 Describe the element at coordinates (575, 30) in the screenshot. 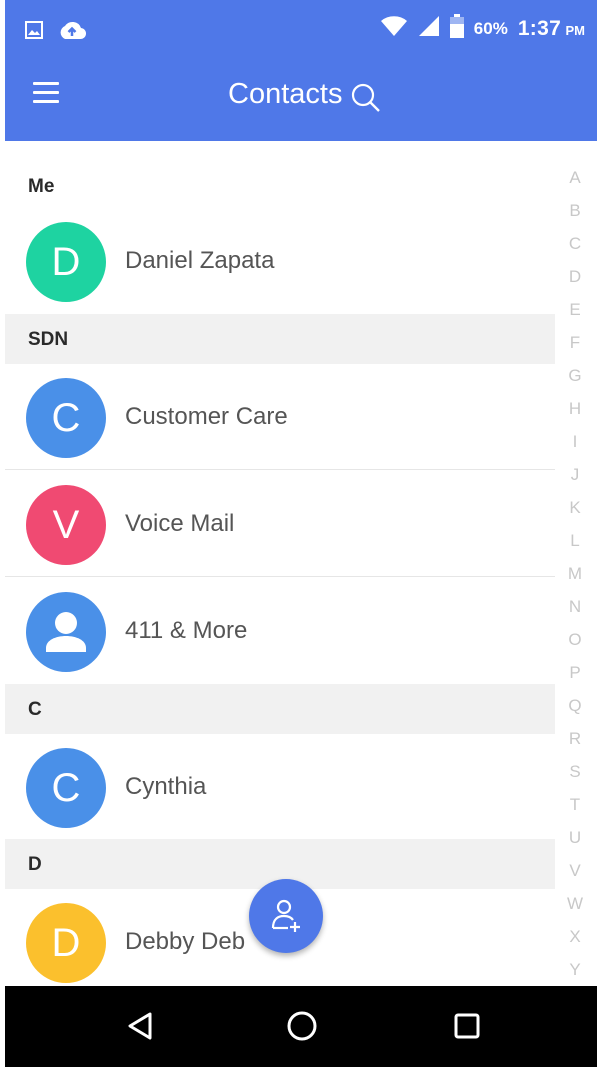

I see `clock-ampm: PM` at that location.